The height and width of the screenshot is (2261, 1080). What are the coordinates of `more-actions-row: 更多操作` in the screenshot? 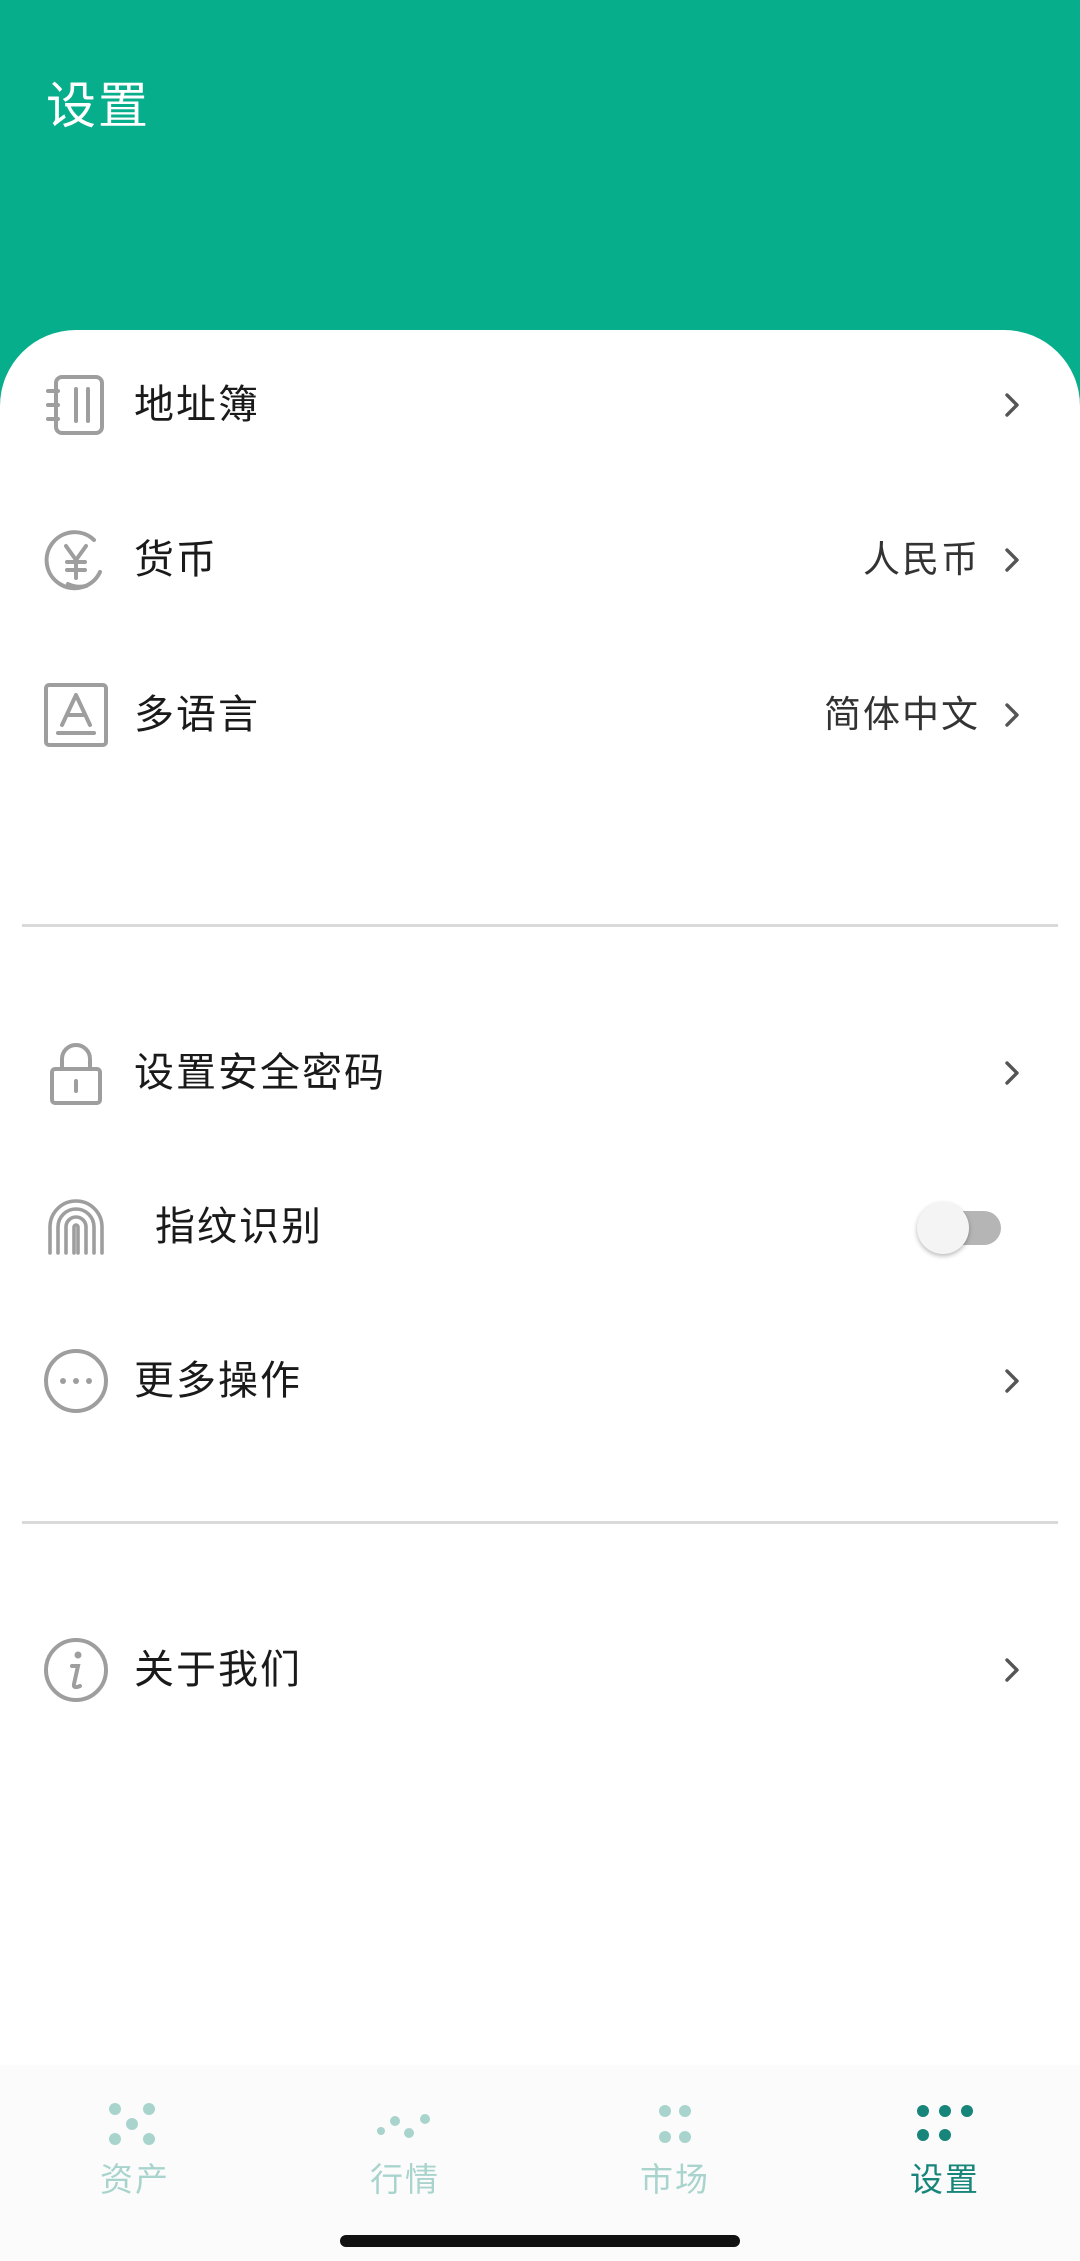 It's located at (540, 1381).